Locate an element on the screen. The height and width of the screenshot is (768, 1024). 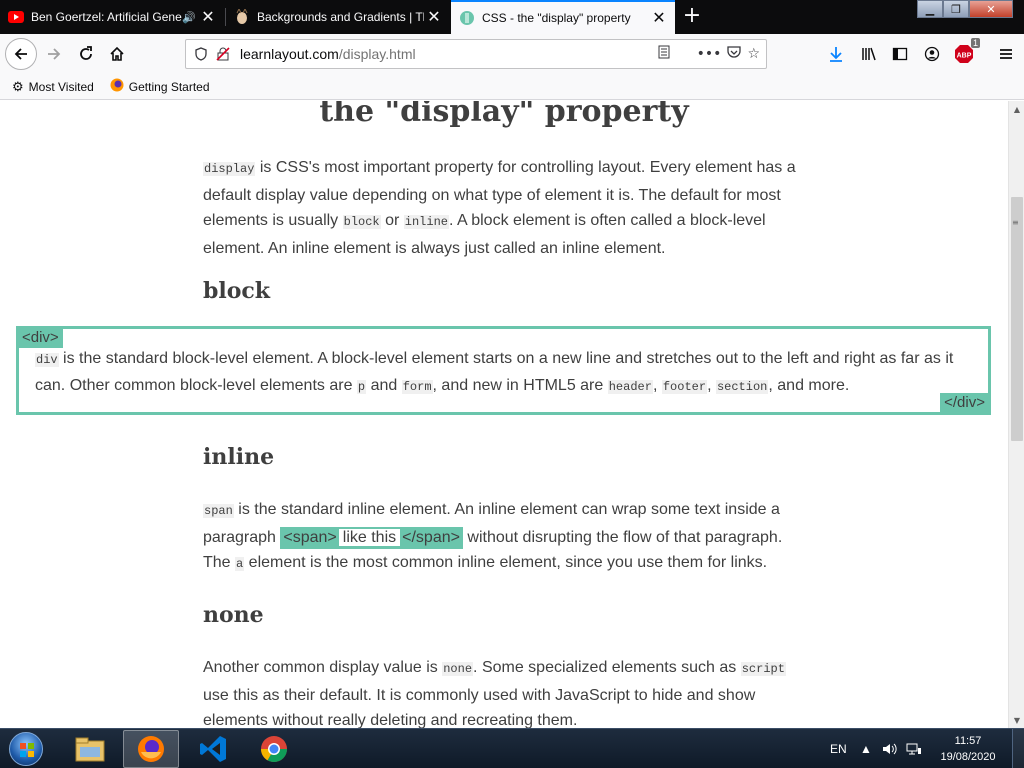
taskbar-vscode is located at coordinates (213, 749).